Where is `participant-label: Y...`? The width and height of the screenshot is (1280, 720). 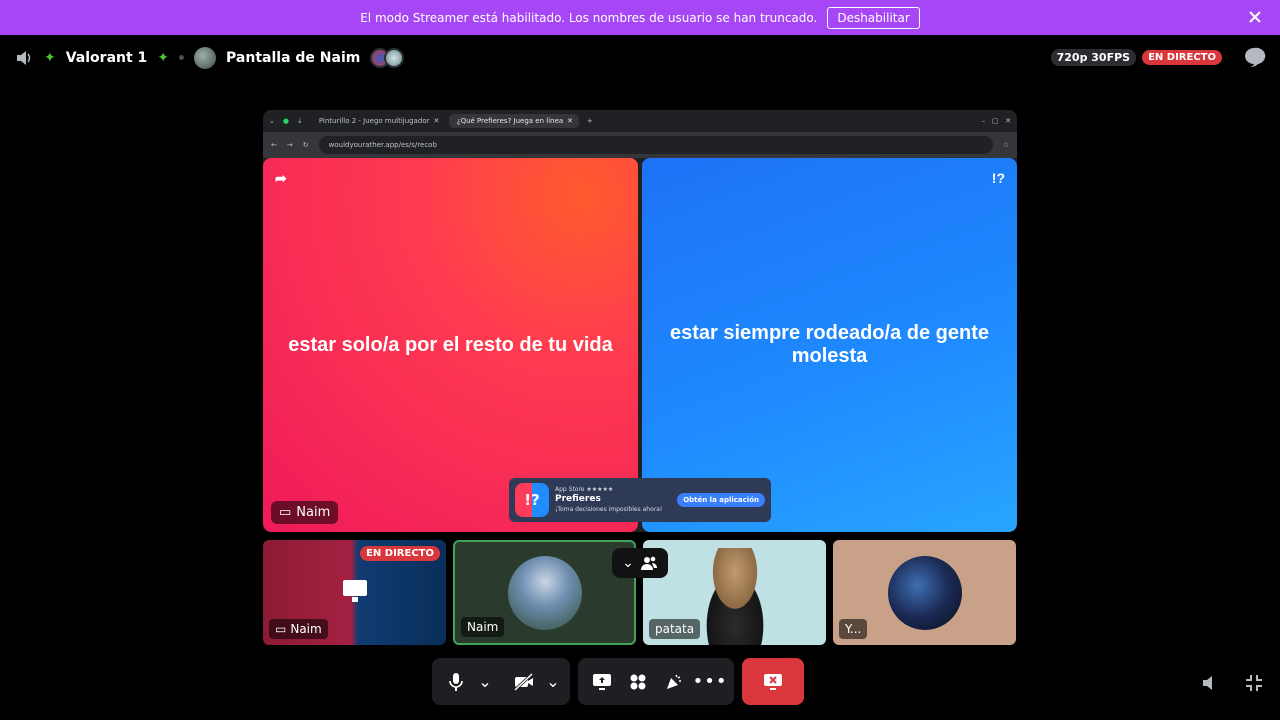
participant-label: Y... is located at coordinates (853, 629).